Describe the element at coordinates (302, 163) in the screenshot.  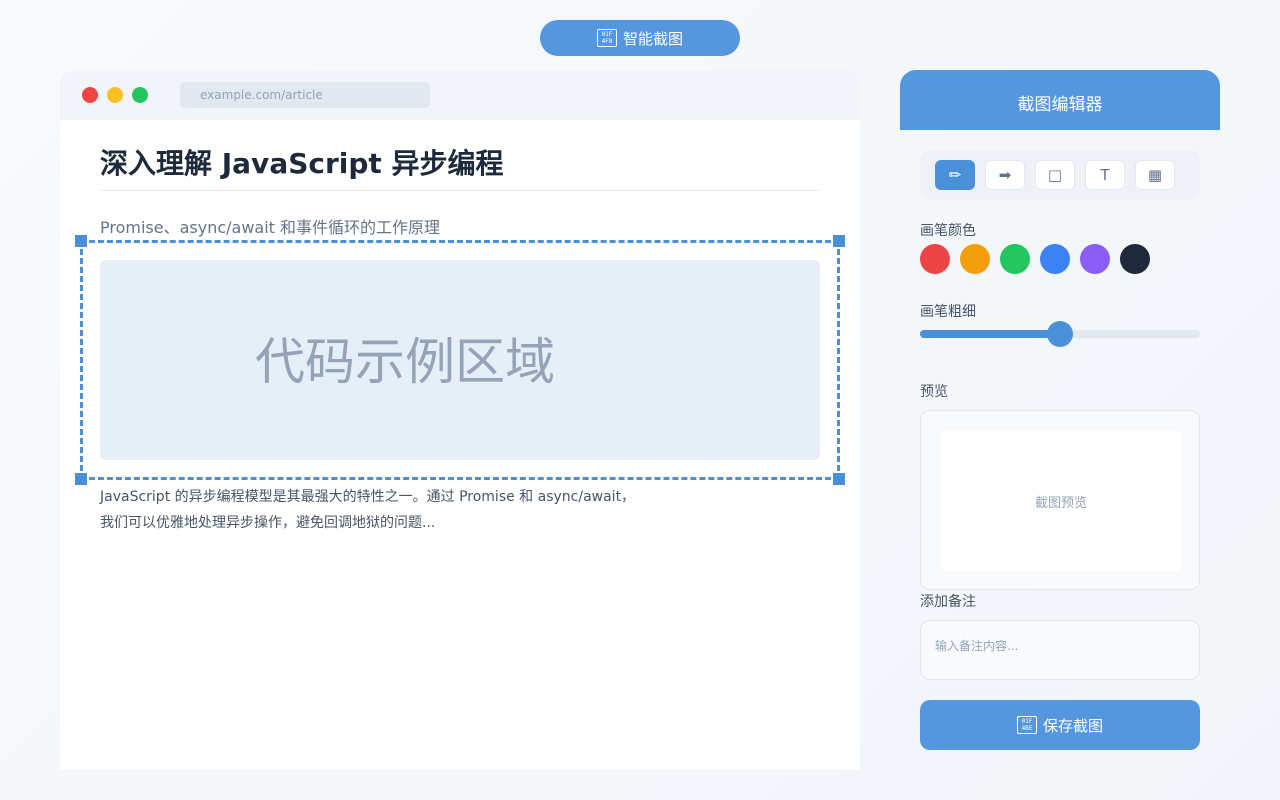
I see `article-title: 深入理解 JavaScript 异步编程` at that location.